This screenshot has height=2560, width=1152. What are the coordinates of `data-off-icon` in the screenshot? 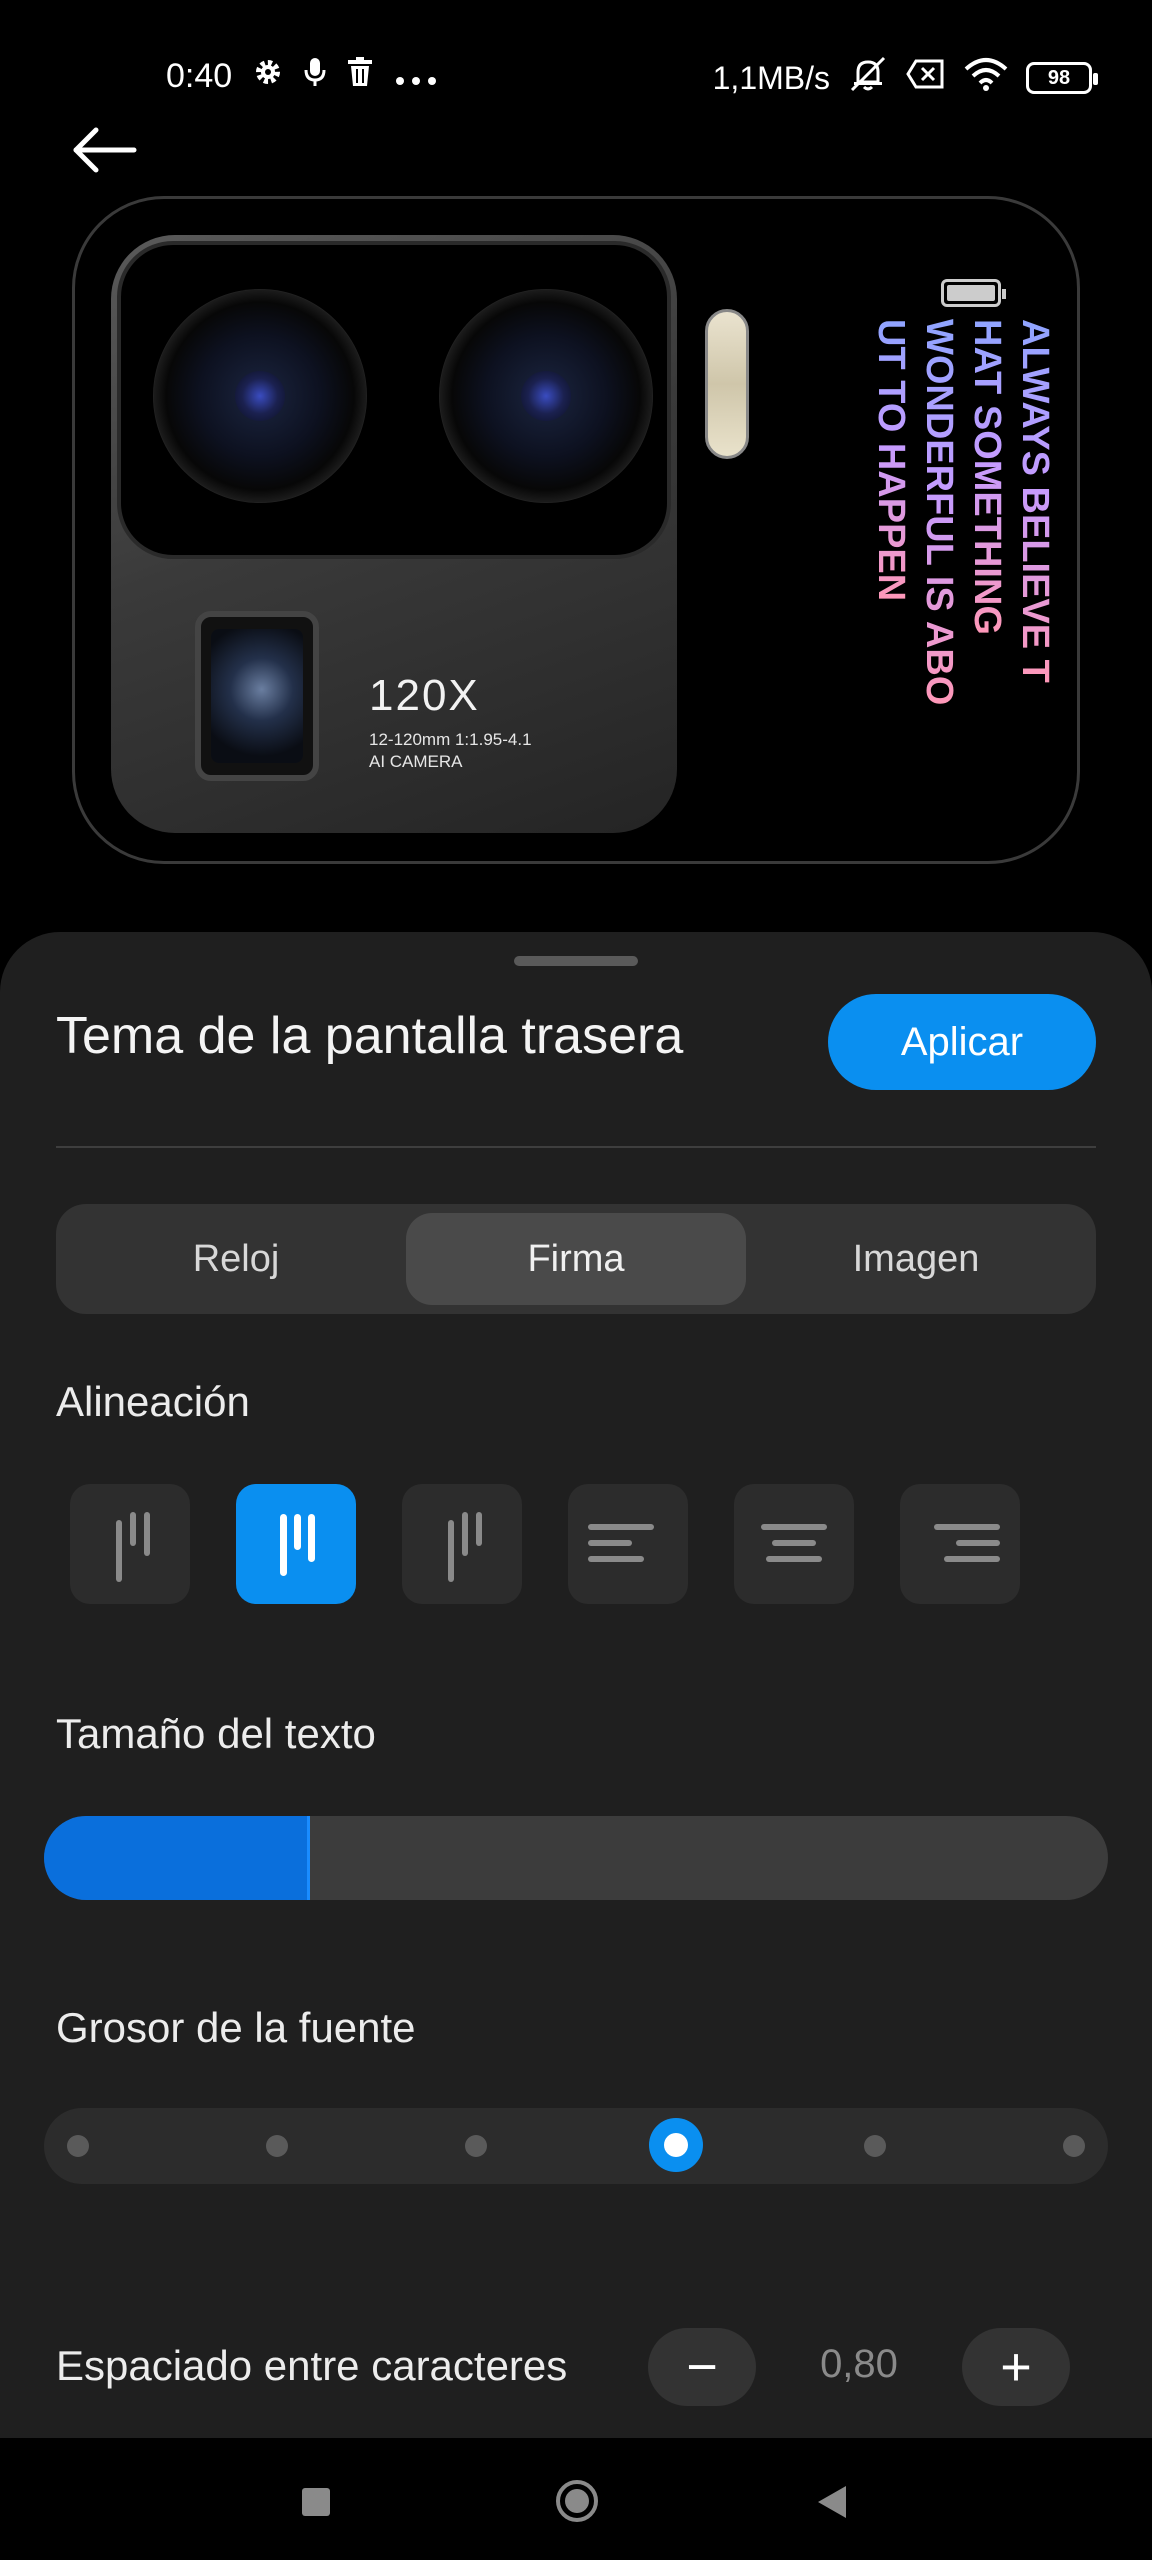 It's located at (926, 78).